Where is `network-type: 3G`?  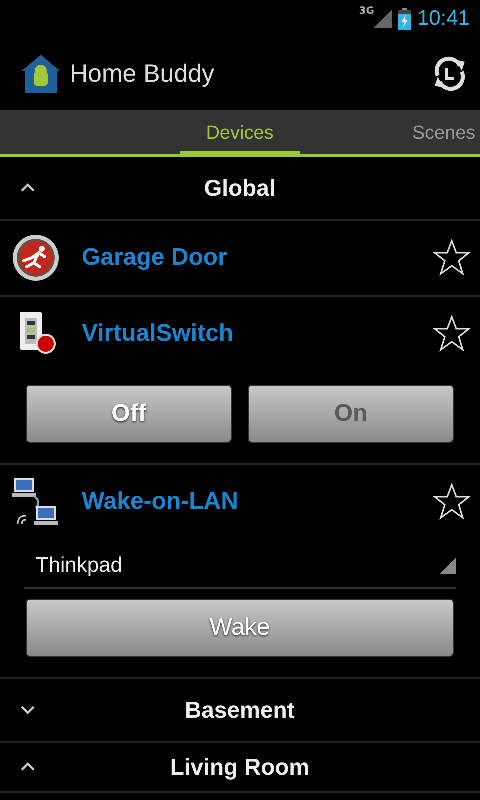
network-type: 3G is located at coordinates (366, 11).